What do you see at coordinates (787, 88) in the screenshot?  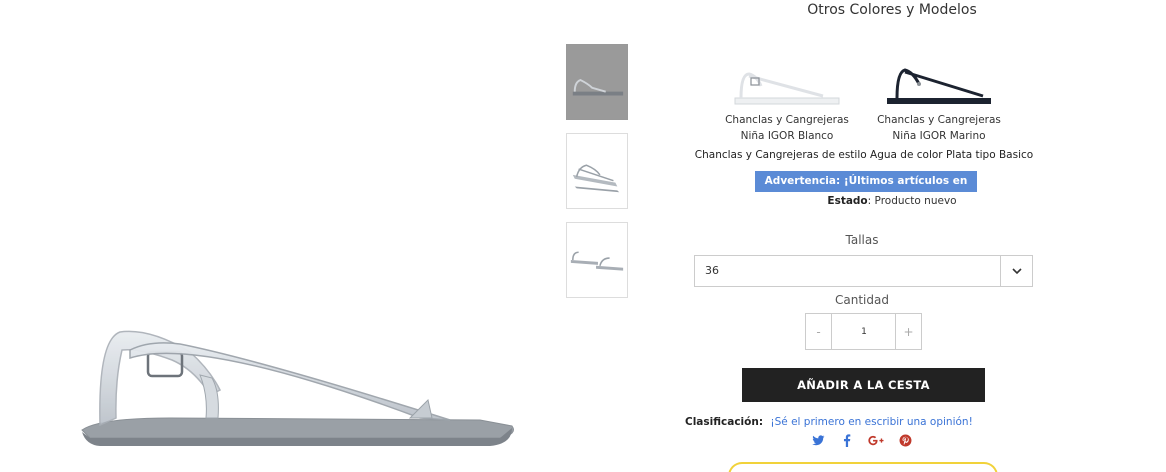 I see `variant-white-image` at bounding box center [787, 88].